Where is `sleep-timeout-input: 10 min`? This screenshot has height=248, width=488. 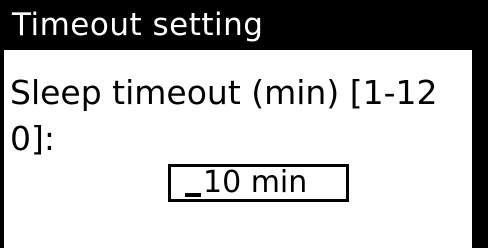 sleep-timeout-input: 10 min is located at coordinates (258, 183).